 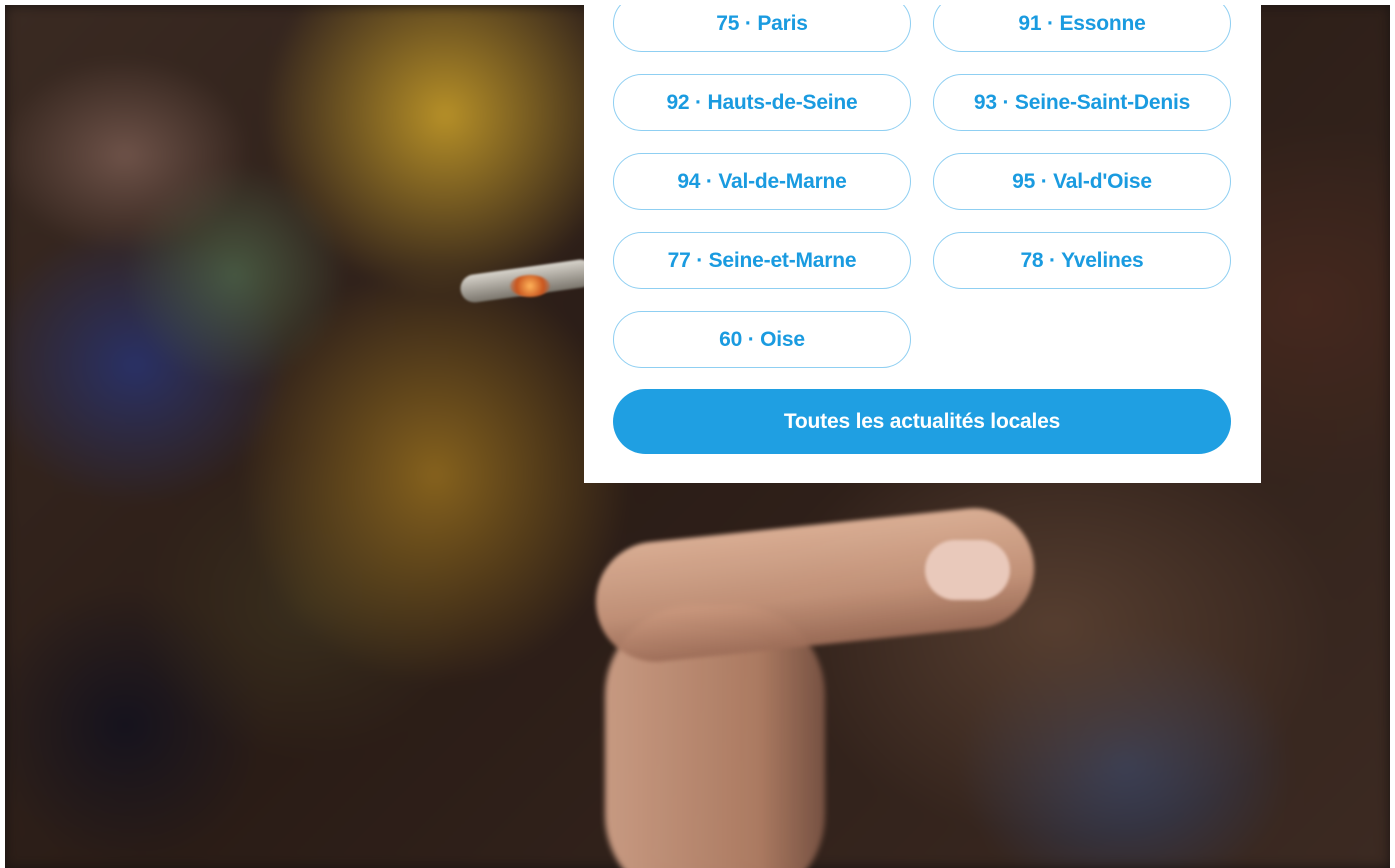 I want to click on hero-photo-fingernail, so click(x=967, y=570).